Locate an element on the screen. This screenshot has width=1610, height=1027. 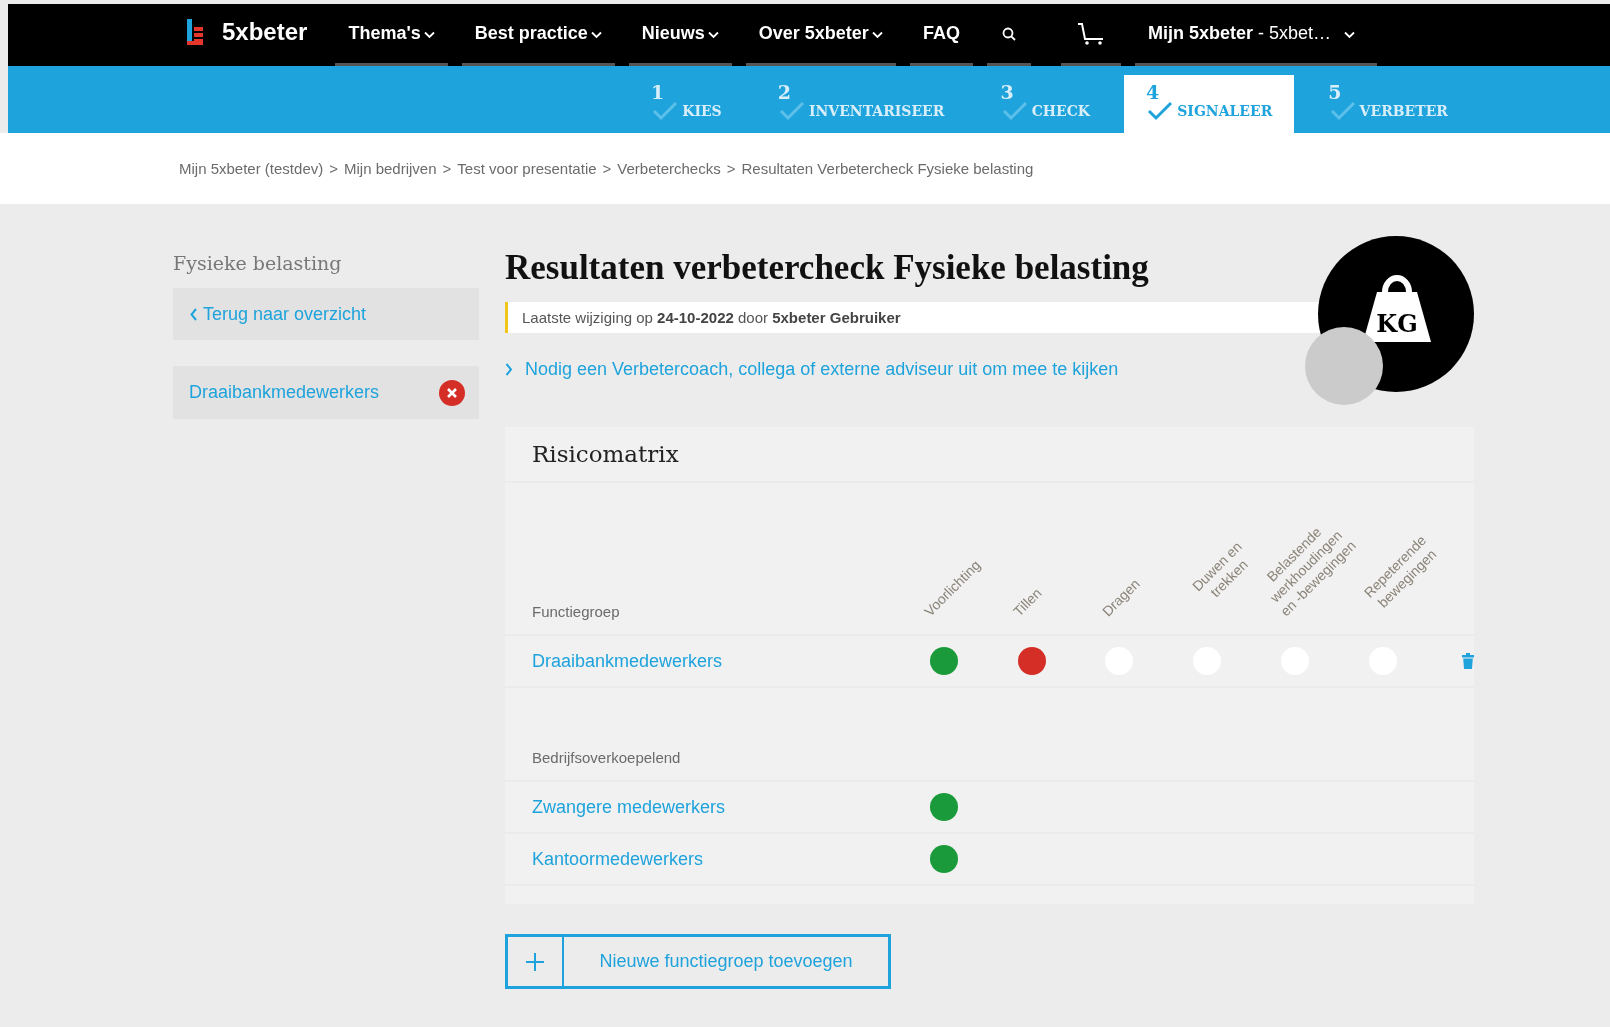
logo-text: 5xbeter is located at coordinates (265, 32).